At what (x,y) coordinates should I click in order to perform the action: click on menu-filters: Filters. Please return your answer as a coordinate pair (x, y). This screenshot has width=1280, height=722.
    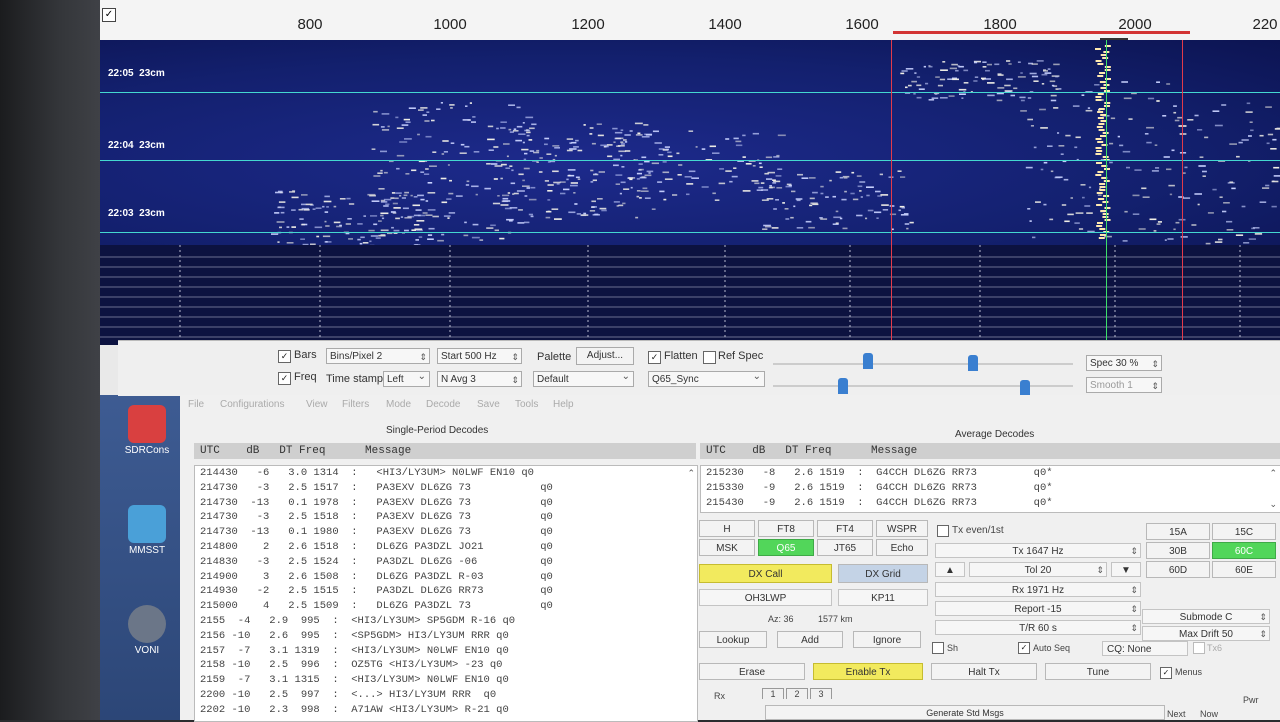
    Looking at the image, I should click on (355, 404).